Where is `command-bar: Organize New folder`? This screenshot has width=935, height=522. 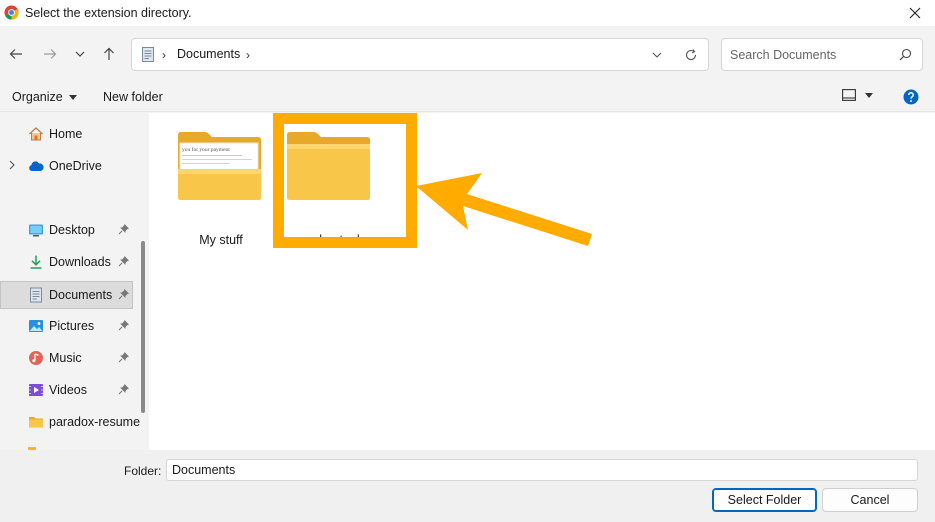 command-bar: Organize New folder is located at coordinates (467, 97).